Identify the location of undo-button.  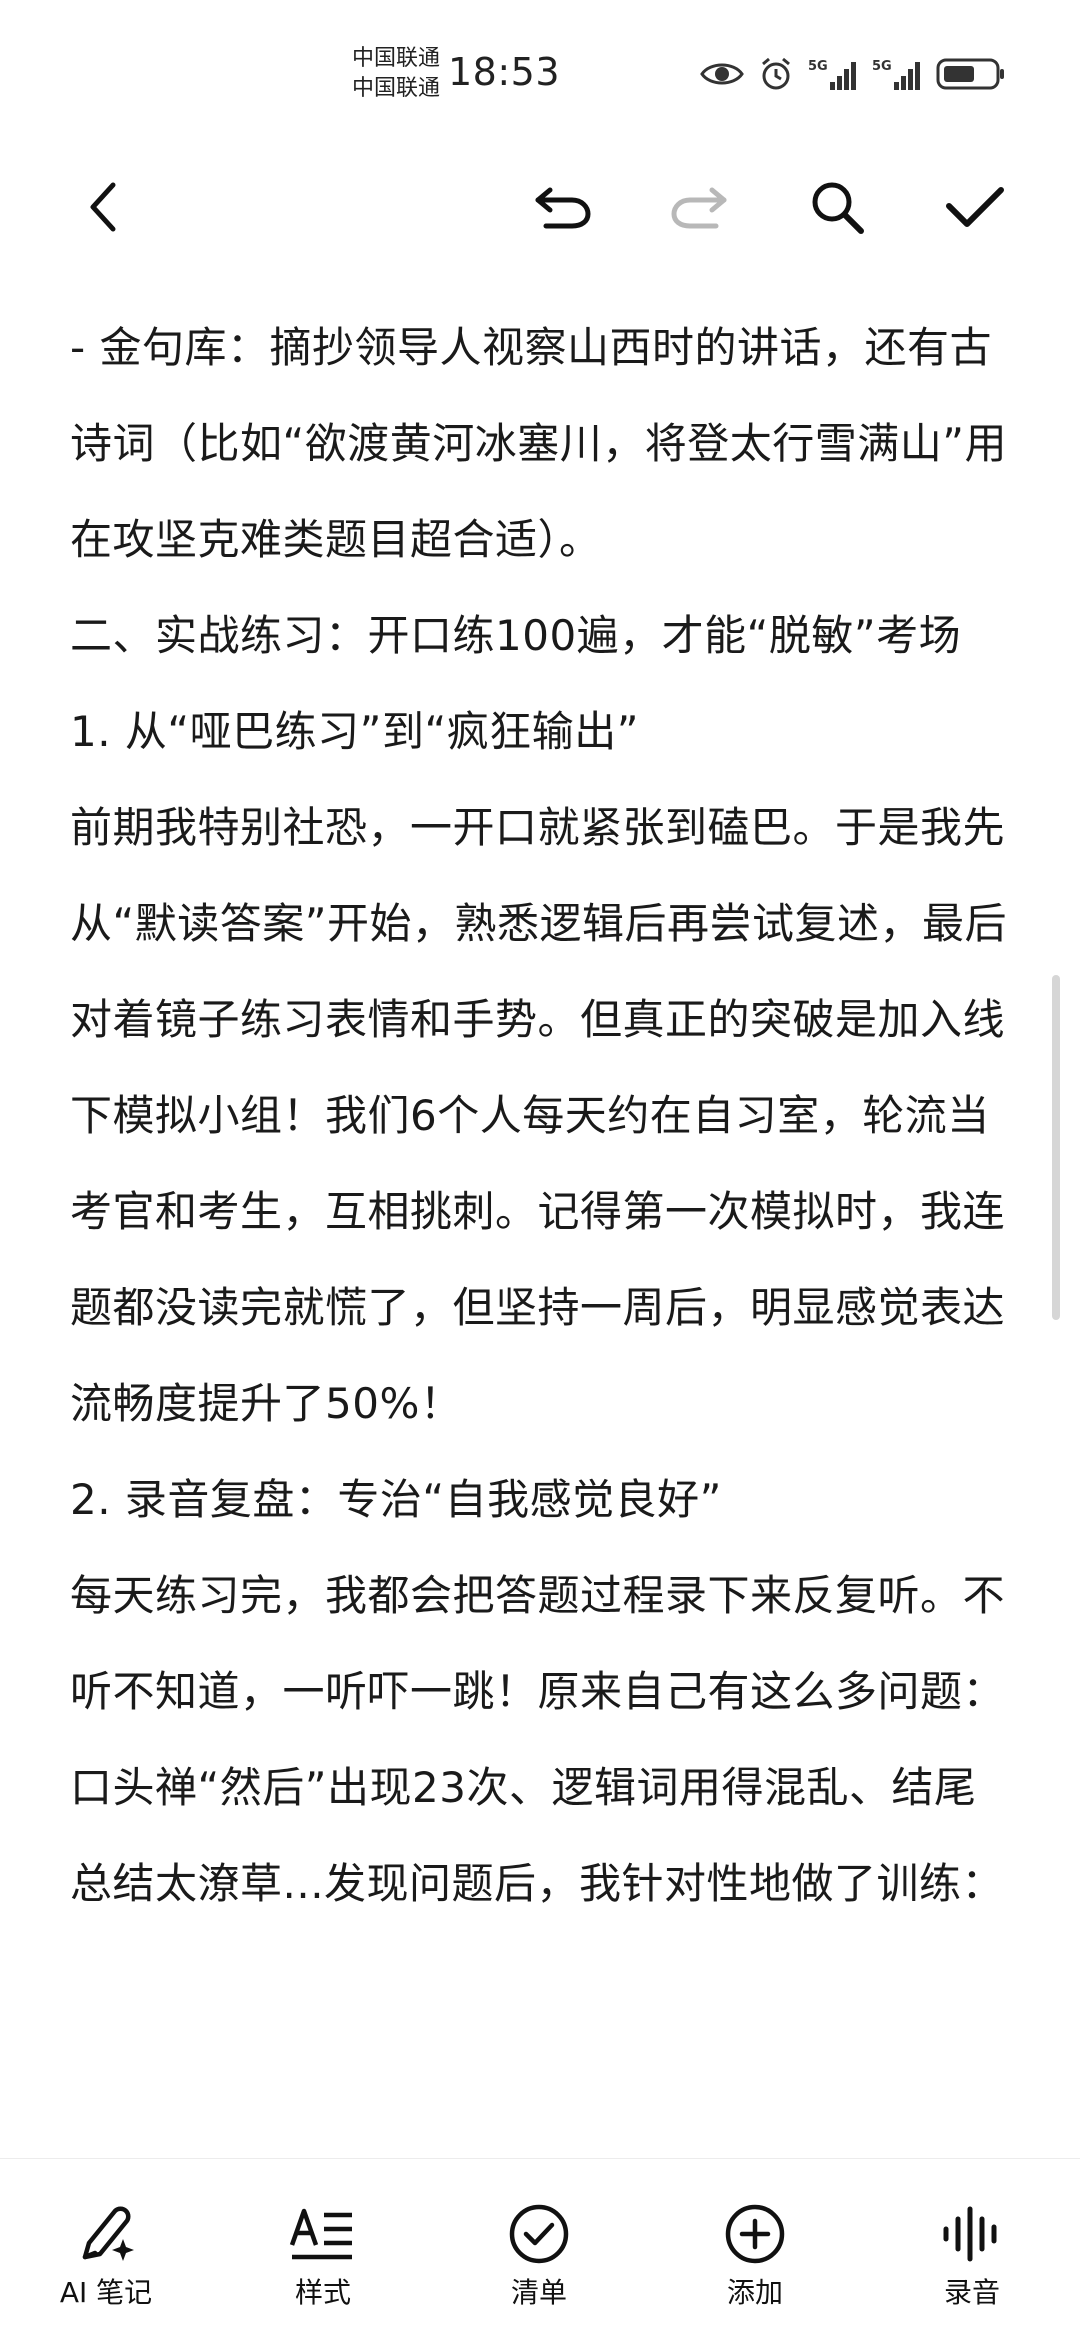
(563, 209).